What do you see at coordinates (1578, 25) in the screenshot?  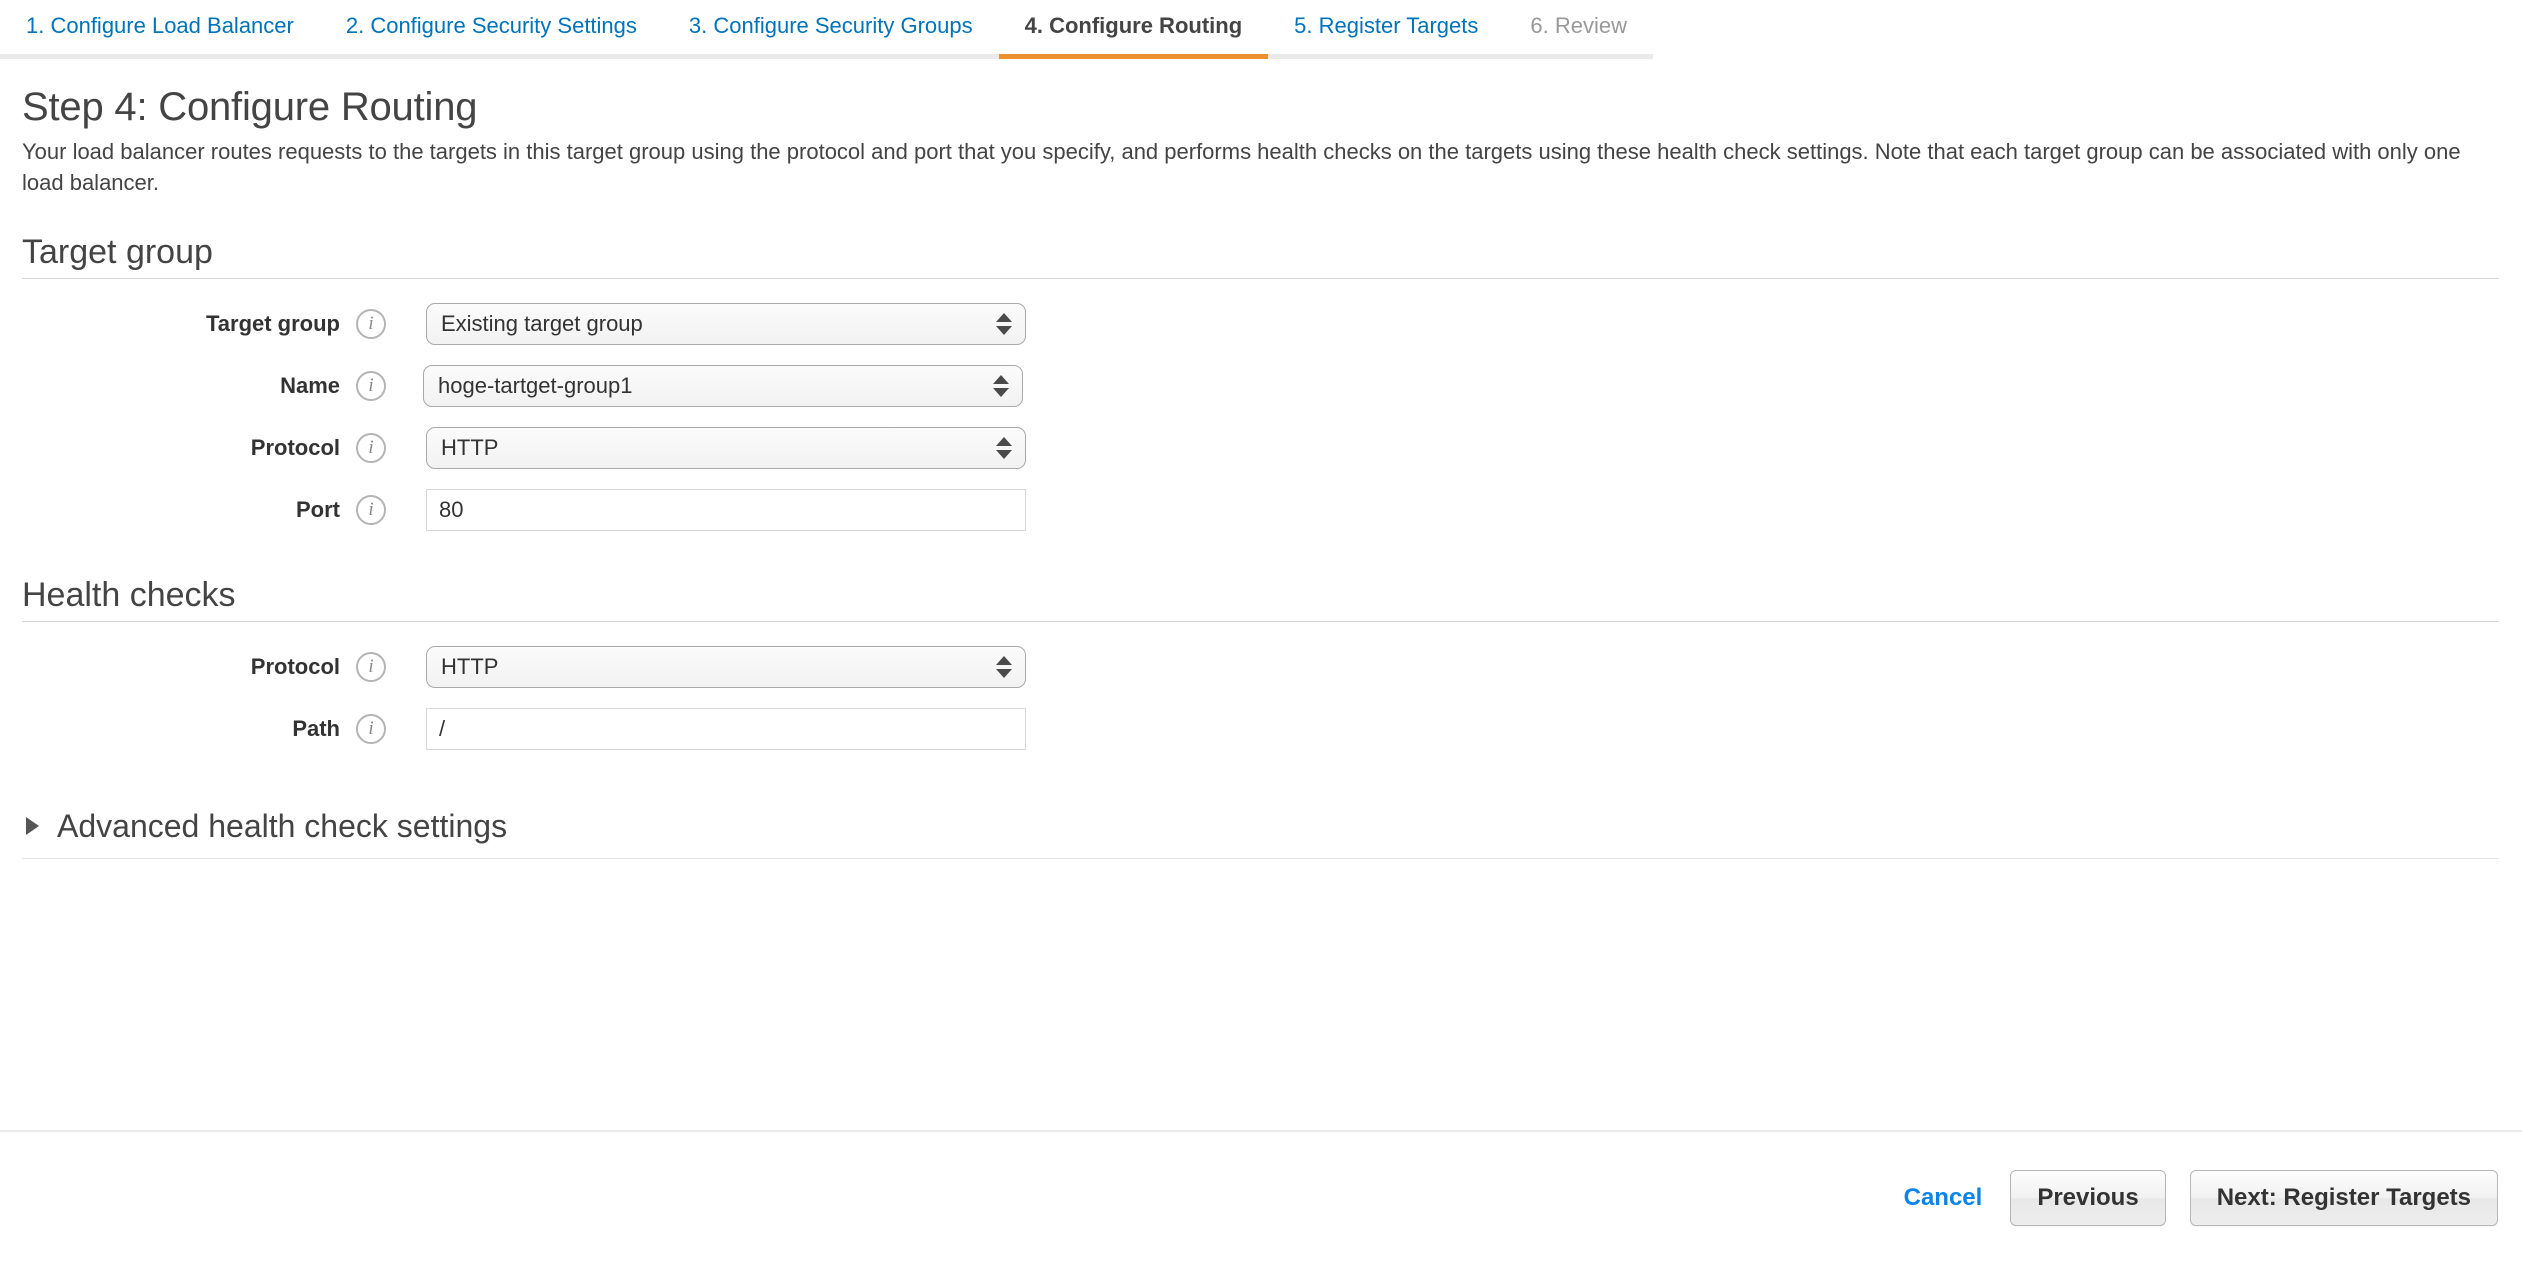 I see `tab-label: 6. Review` at bounding box center [1578, 25].